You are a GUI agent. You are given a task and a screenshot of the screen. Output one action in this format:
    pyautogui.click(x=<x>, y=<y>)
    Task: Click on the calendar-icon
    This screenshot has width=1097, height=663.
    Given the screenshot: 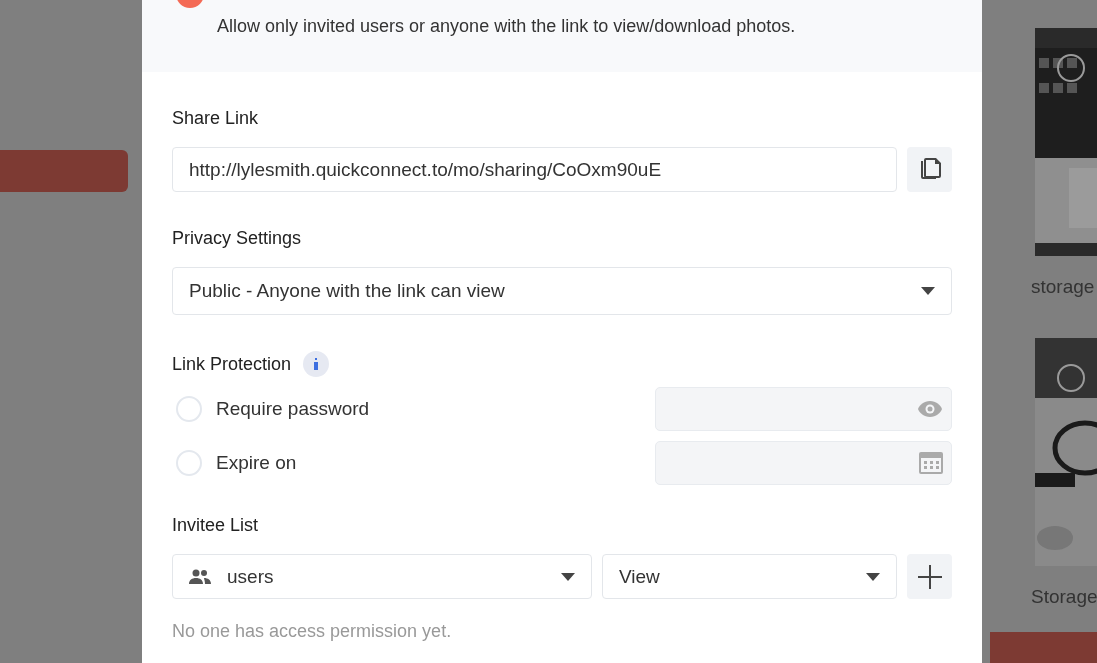 What is the action you would take?
    pyautogui.click(x=931, y=463)
    